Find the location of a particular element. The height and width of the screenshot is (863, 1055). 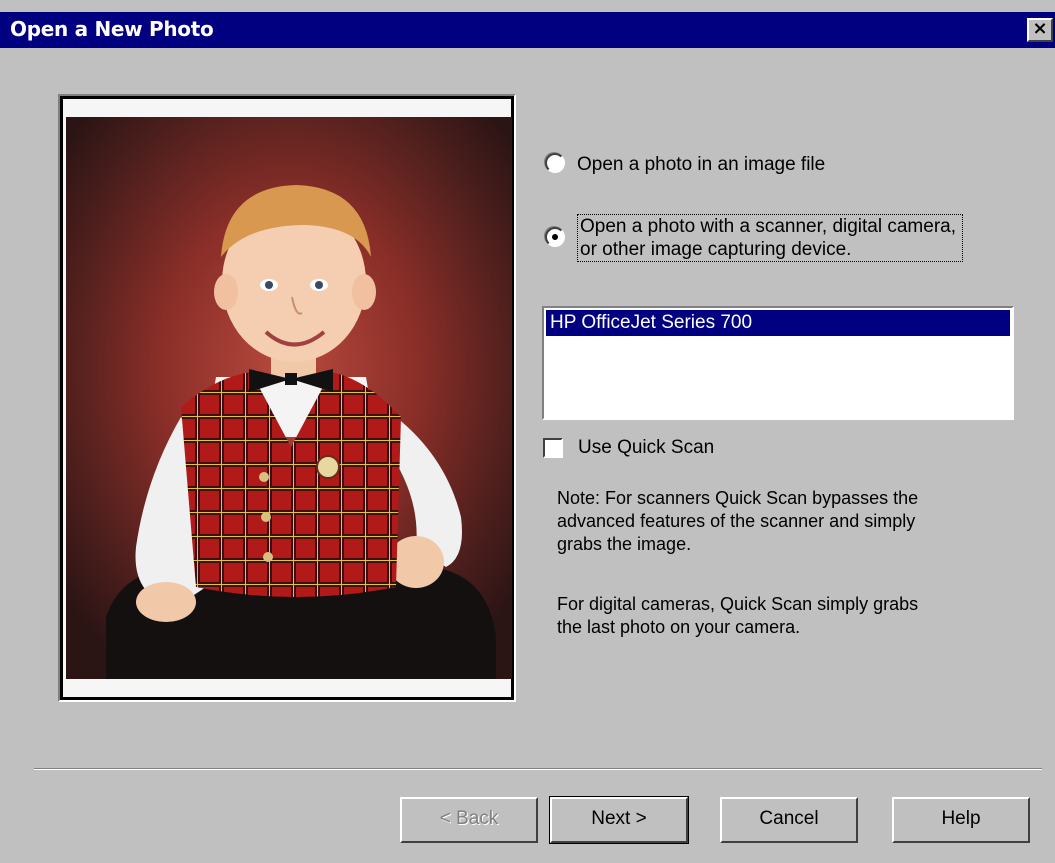

quick-scan-option: Use Quick Scan is located at coordinates (628, 448).